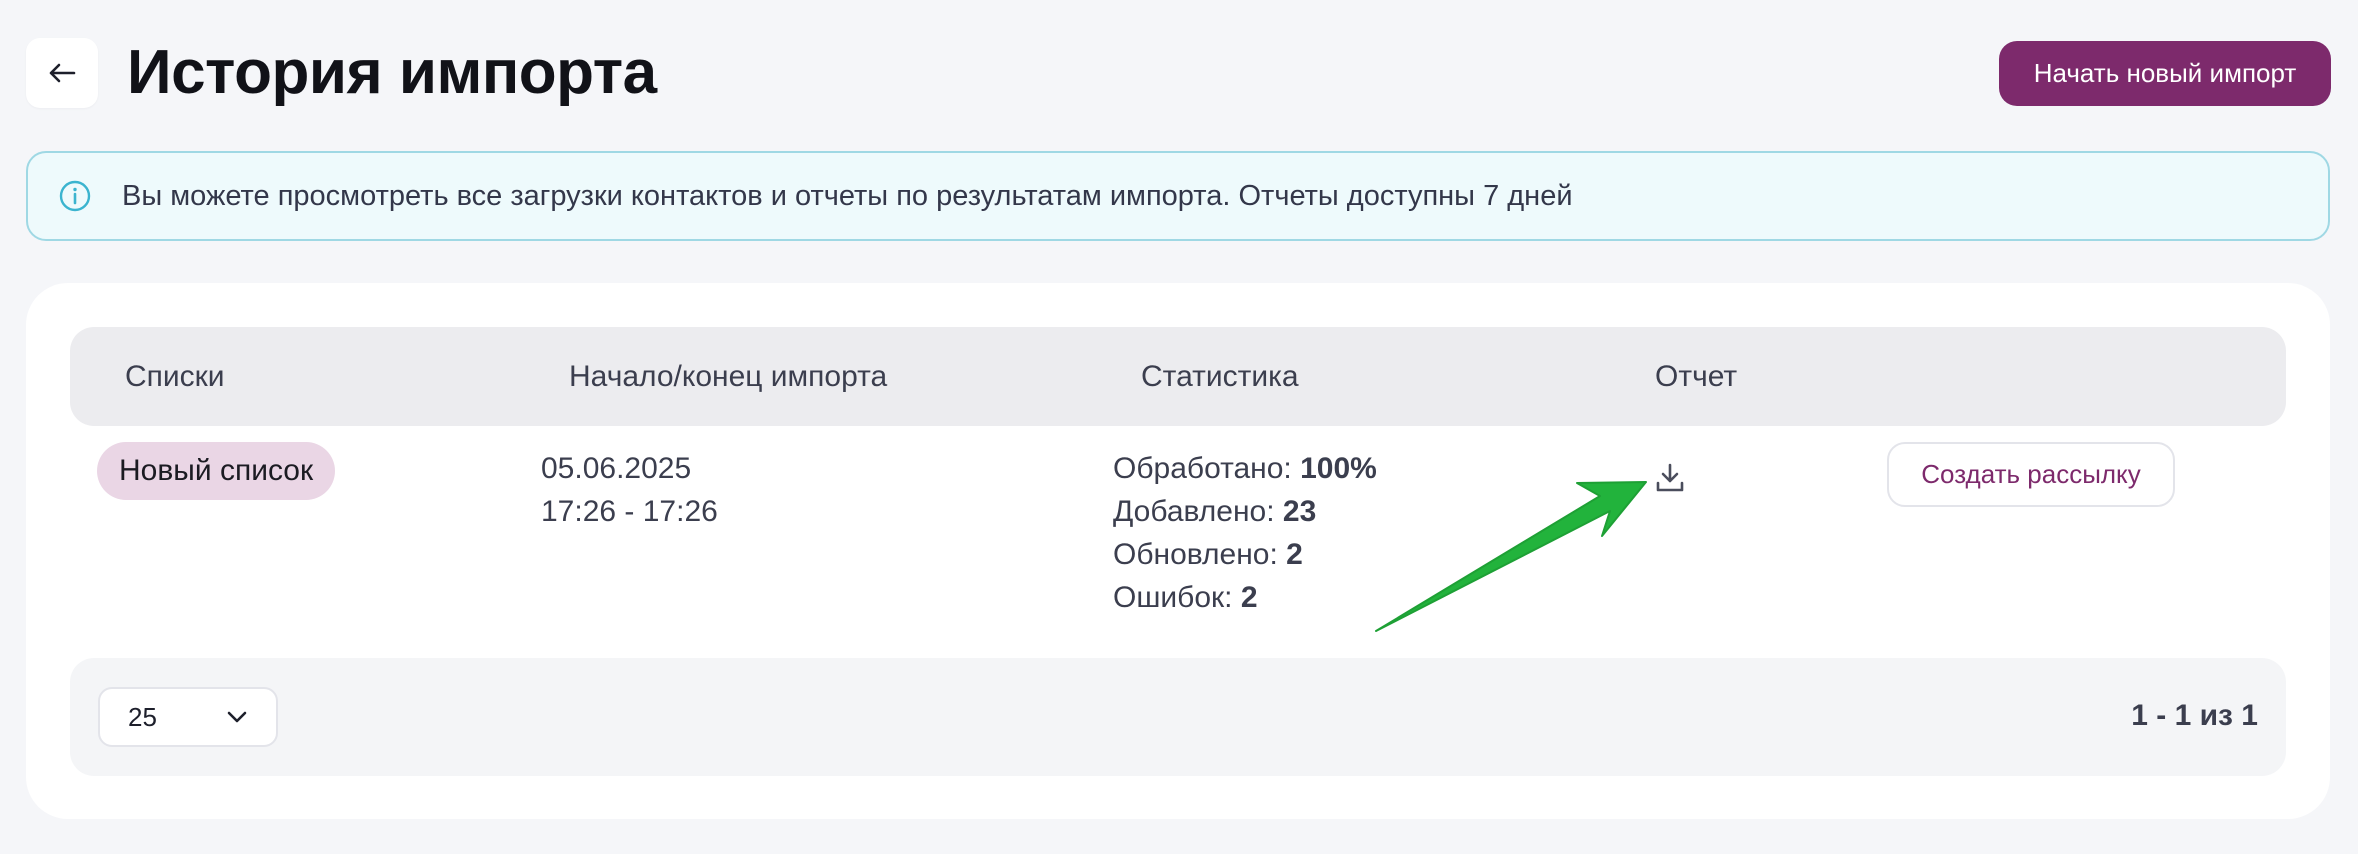 The width and height of the screenshot is (2358, 854). Describe the element at coordinates (1299, 511) in the screenshot. I see `stat-added-value: 23` at that location.